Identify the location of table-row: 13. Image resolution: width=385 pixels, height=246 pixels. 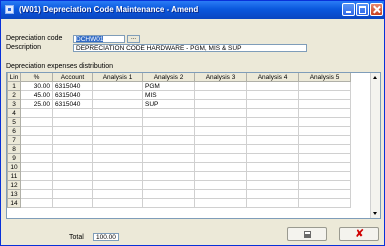
(179, 194).